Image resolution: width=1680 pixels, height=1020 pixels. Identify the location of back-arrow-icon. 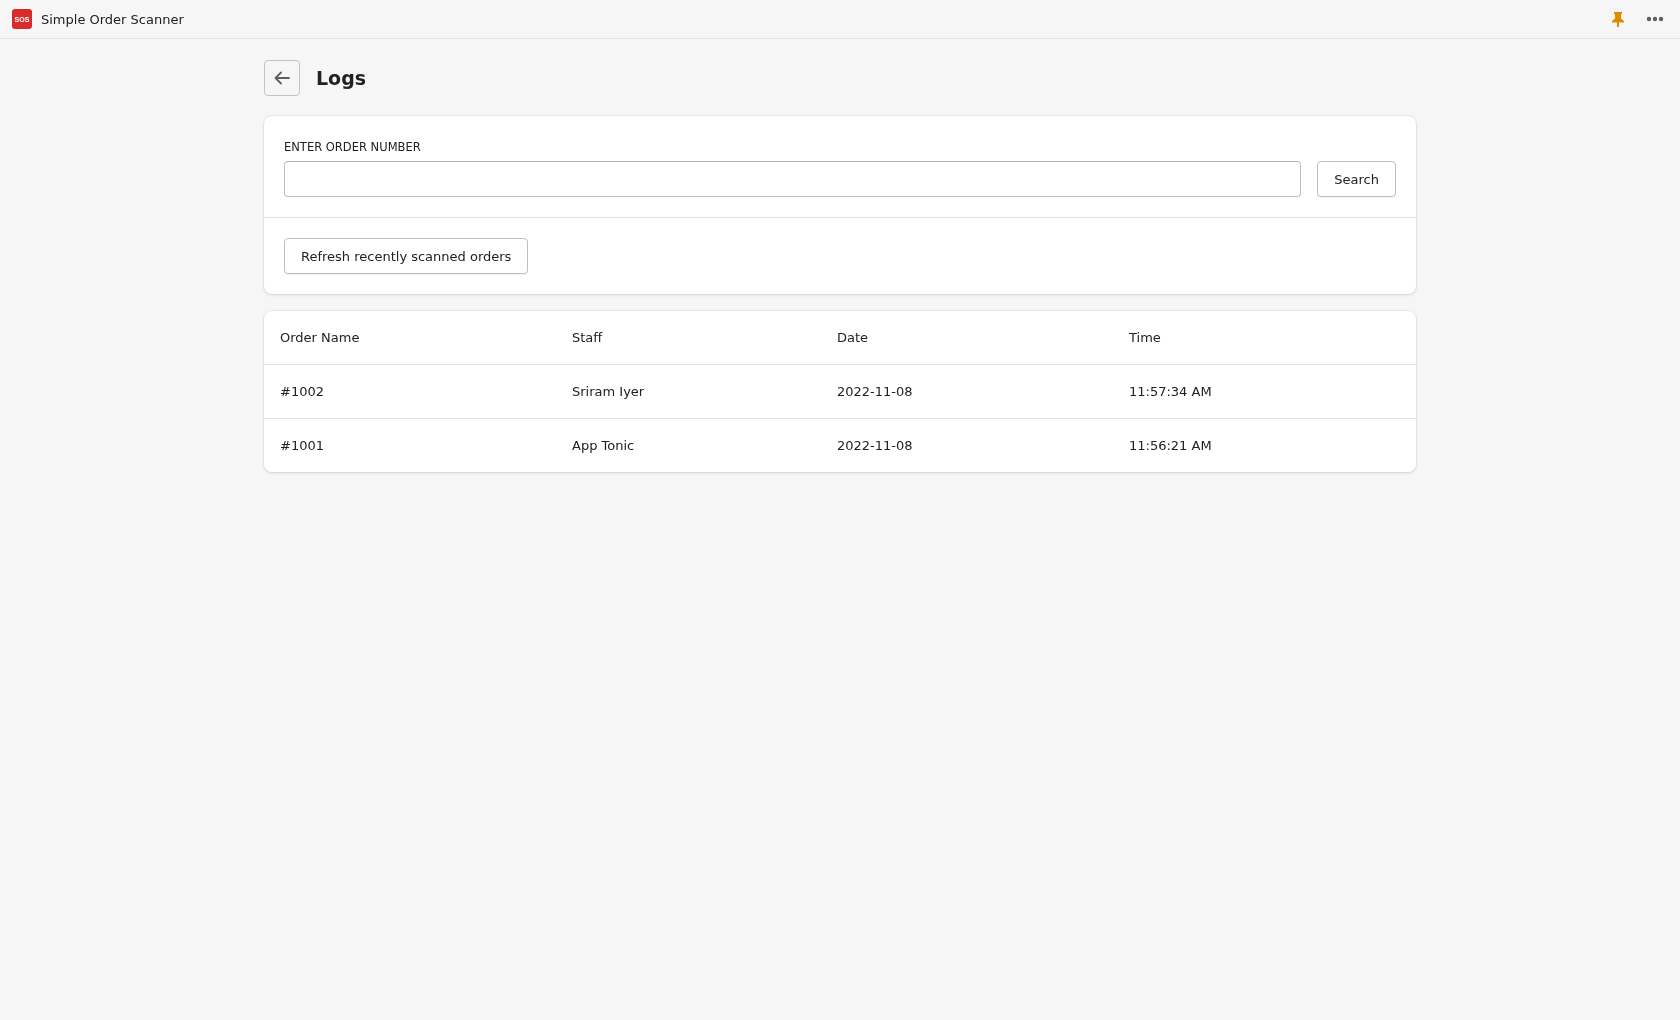
(282, 78).